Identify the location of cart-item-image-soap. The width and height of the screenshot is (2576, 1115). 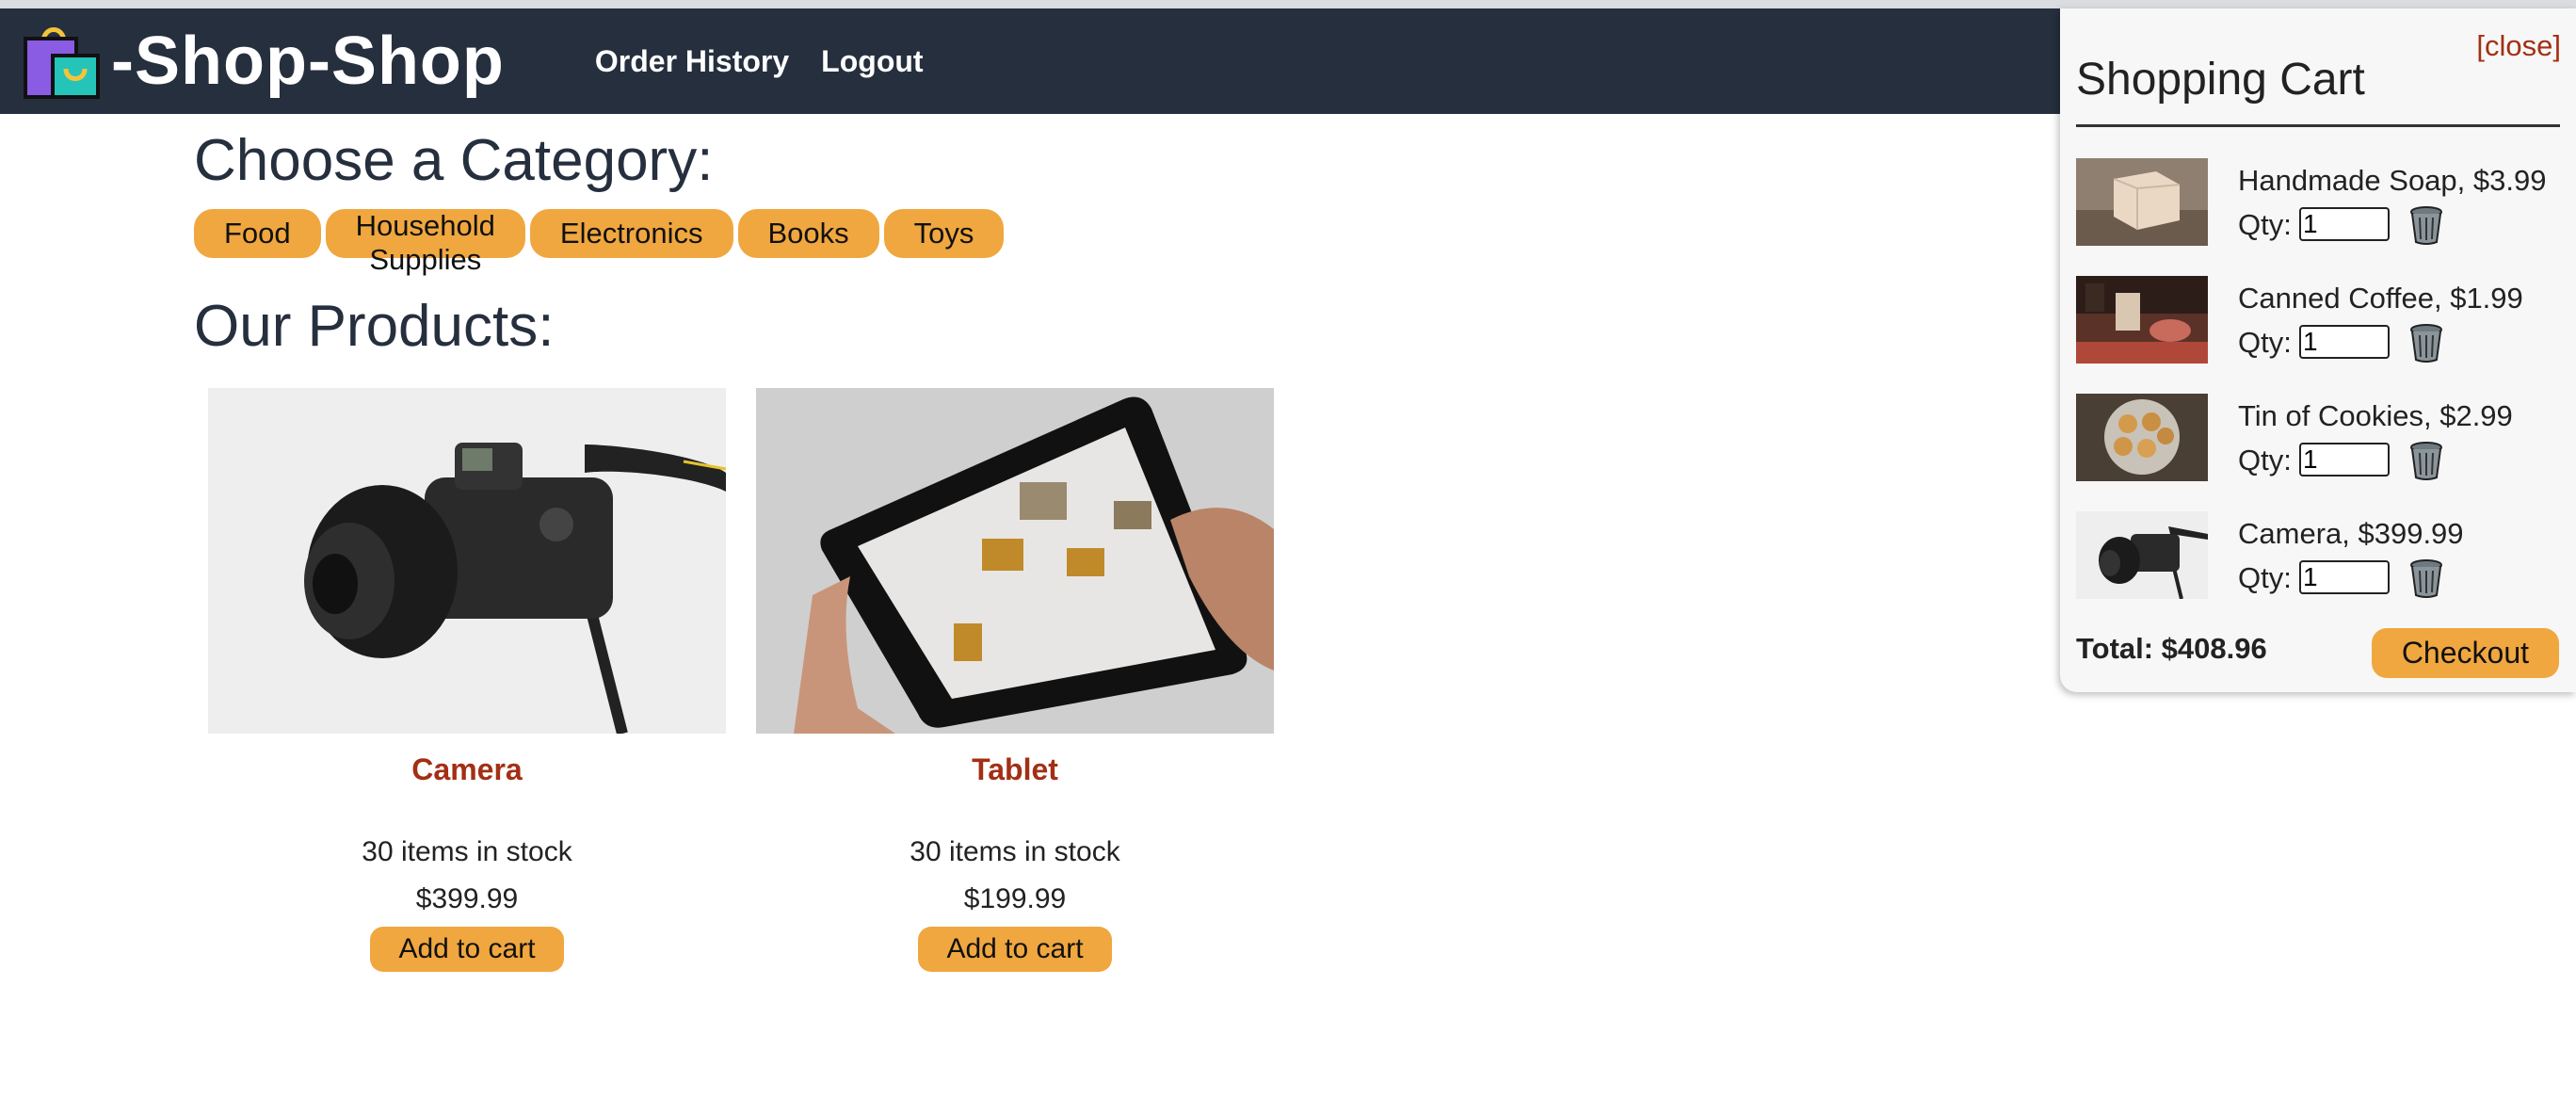
(2142, 202).